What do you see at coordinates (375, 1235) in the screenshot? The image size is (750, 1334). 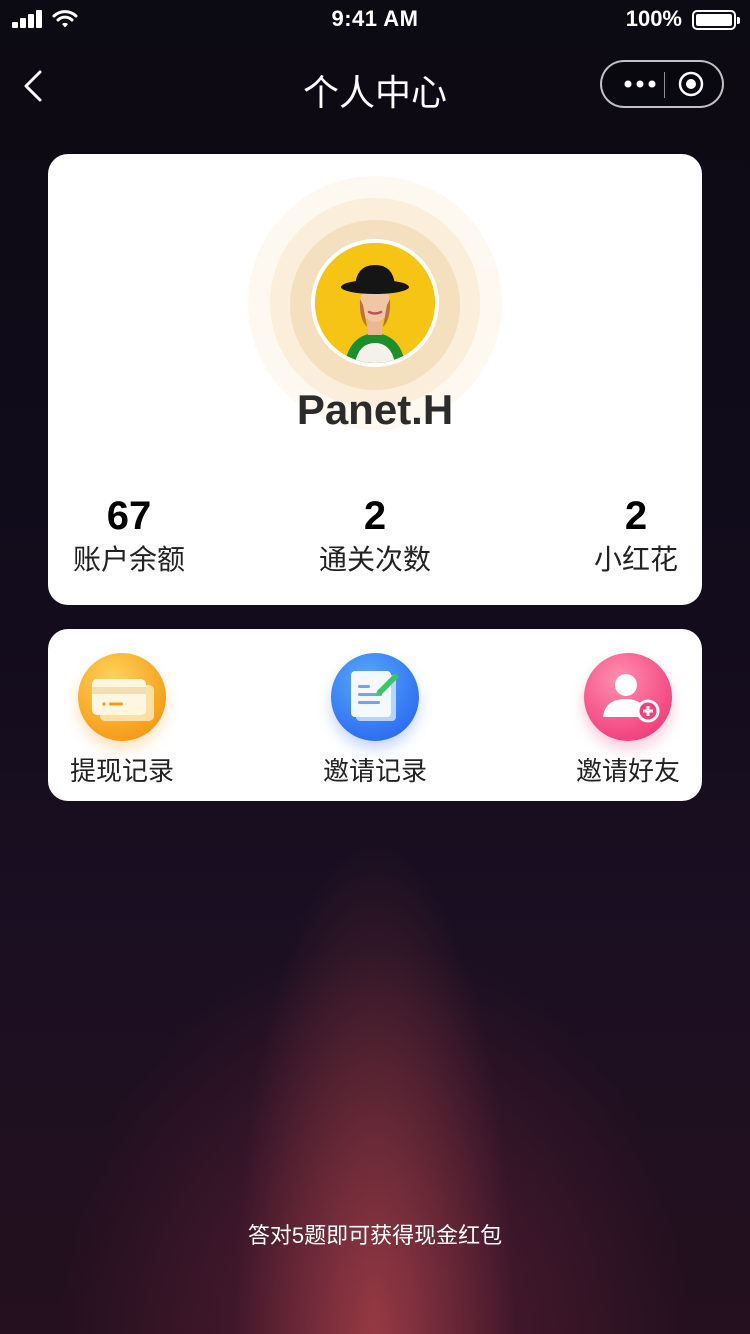 I see `footer-hint: 答对5题即可获得现金红包` at bounding box center [375, 1235].